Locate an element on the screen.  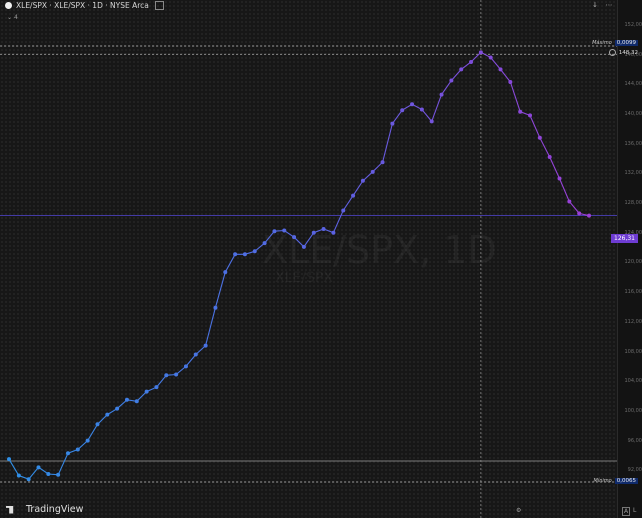
indicator-count: 4 is located at coordinates (15, 17).